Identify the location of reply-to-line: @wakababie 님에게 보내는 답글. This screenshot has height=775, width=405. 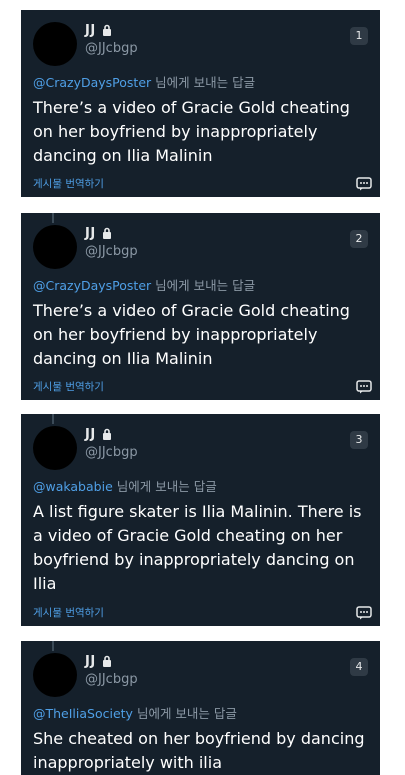
(125, 485).